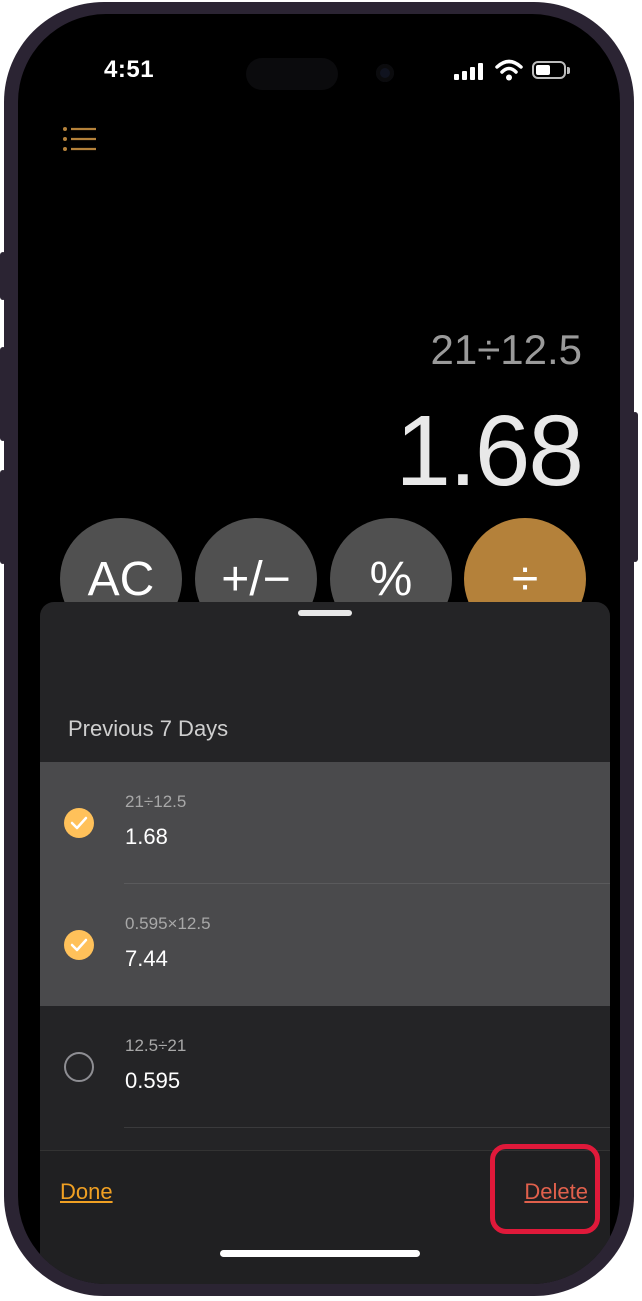  What do you see at coordinates (80, 140) in the screenshot?
I see `history-list-icon` at bounding box center [80, 140].